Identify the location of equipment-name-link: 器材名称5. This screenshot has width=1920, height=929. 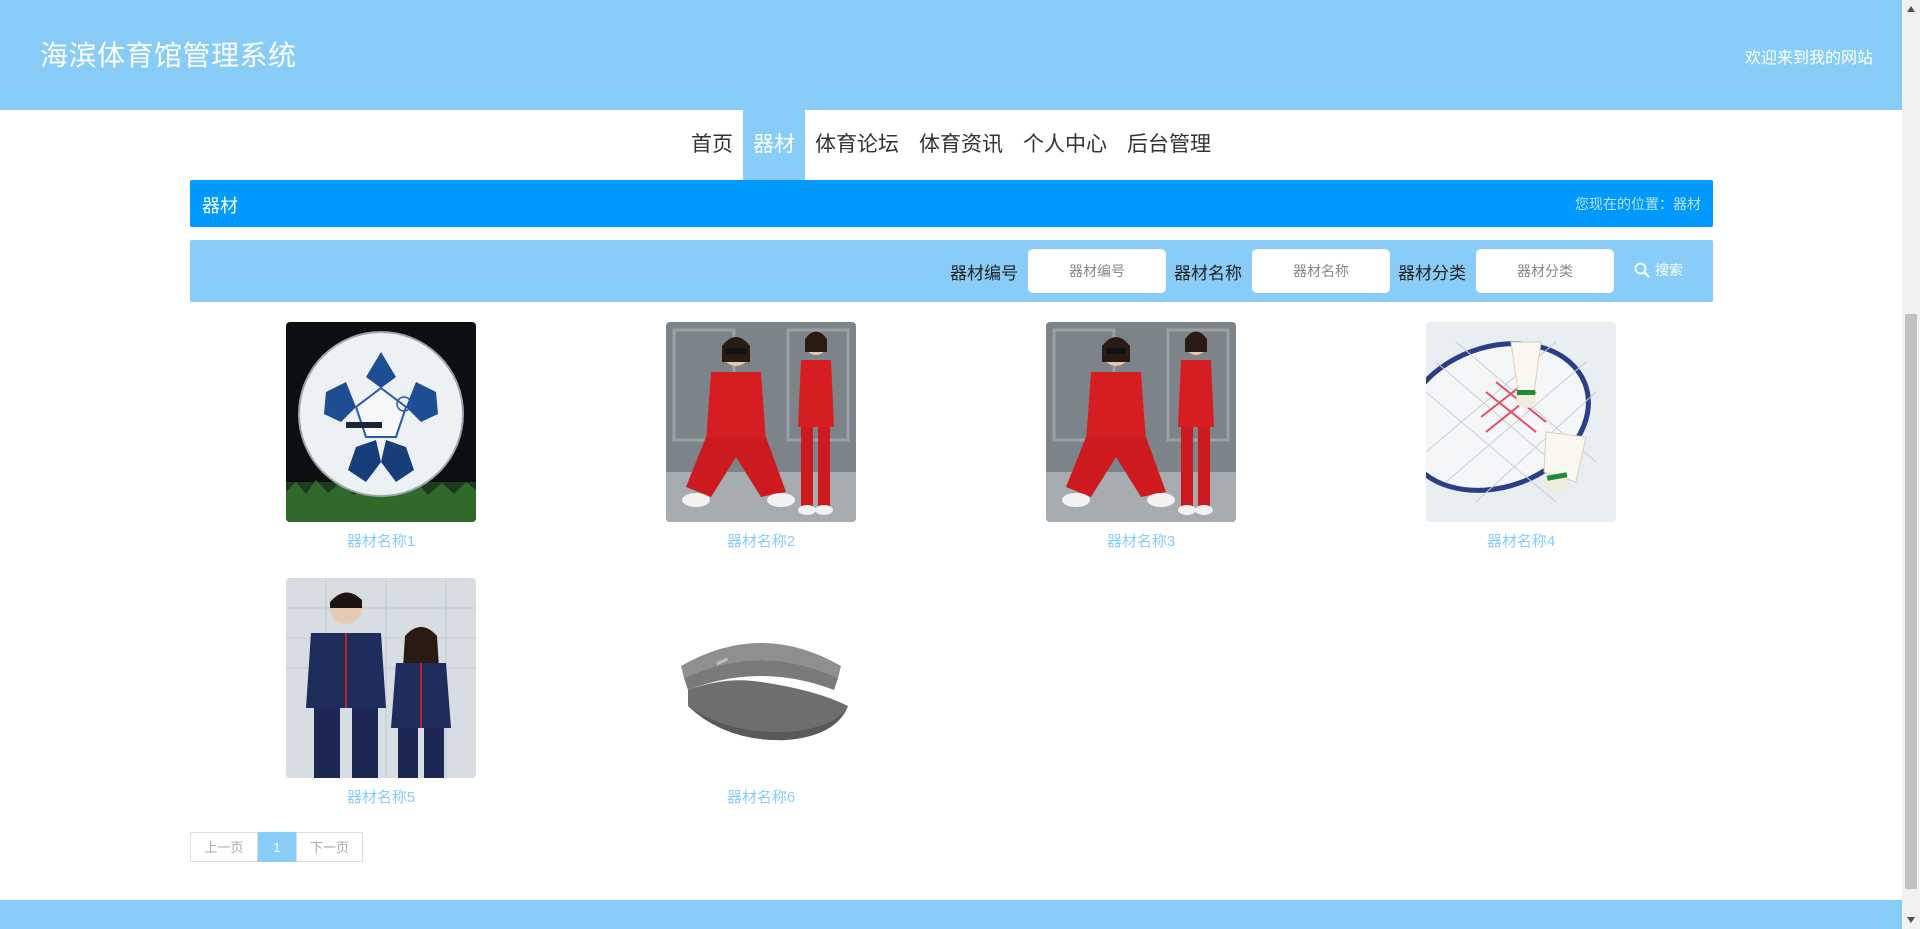
(381, 796).